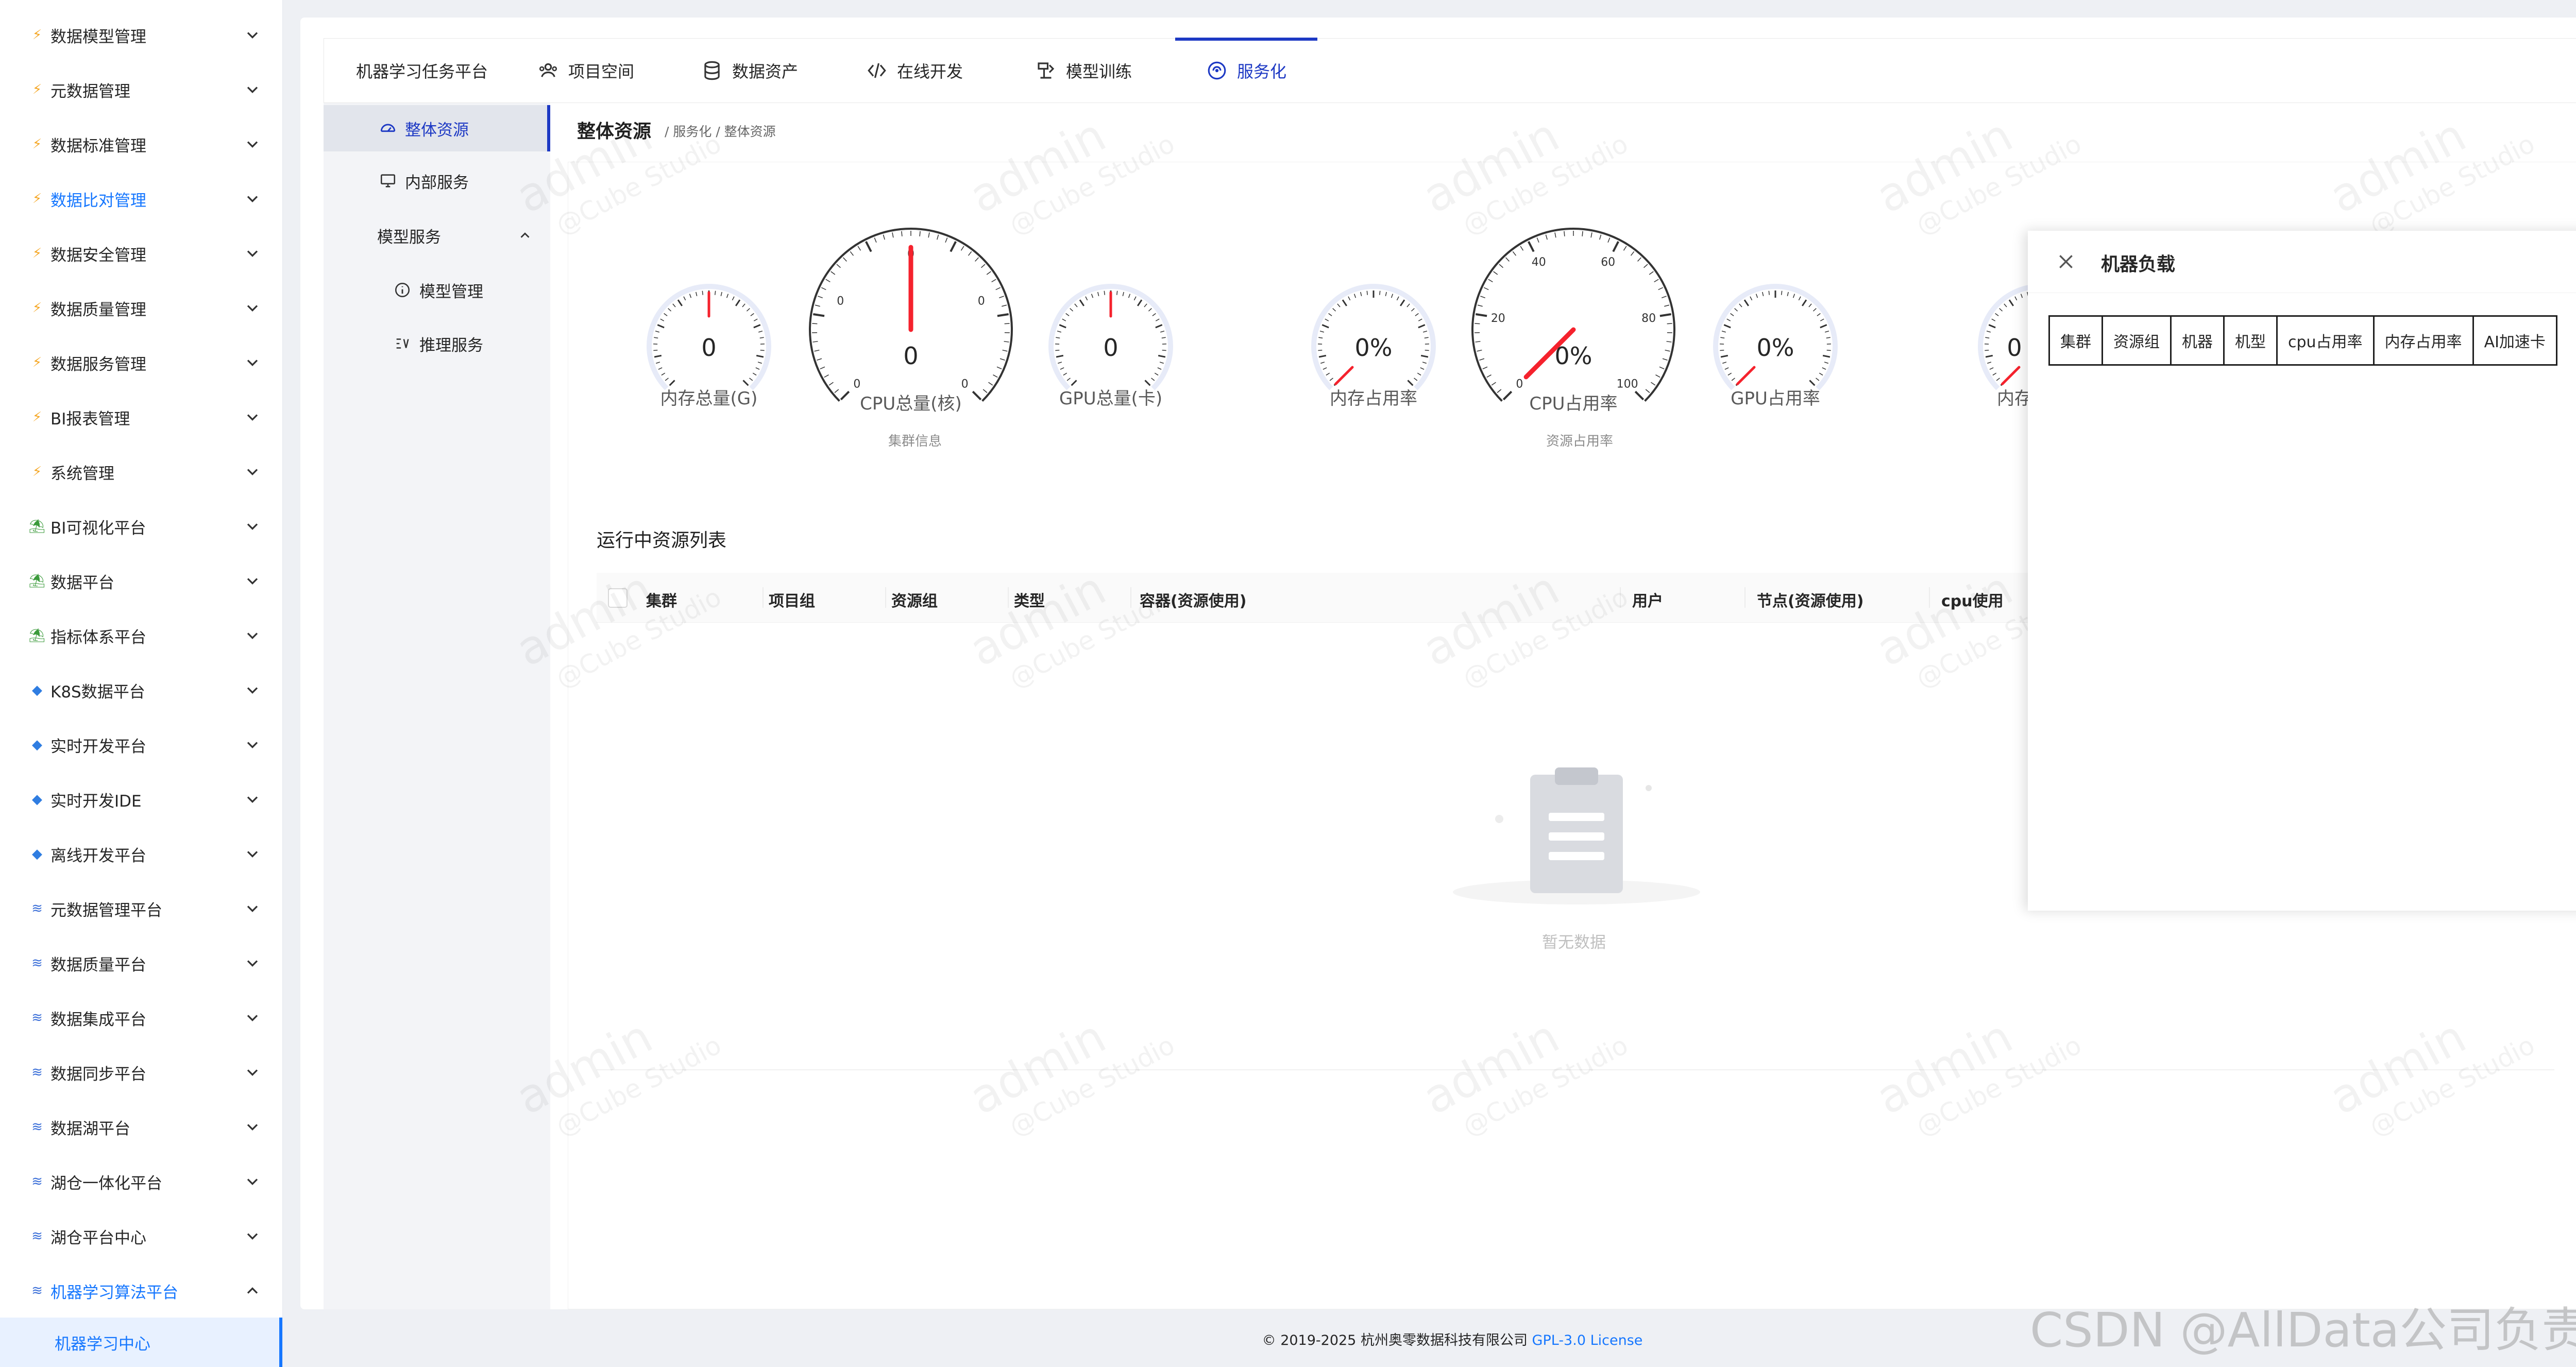  Describe the element at coordinates (1373, 398) in the screenshot. I see `gauge-label: 内存占用率` at that location.